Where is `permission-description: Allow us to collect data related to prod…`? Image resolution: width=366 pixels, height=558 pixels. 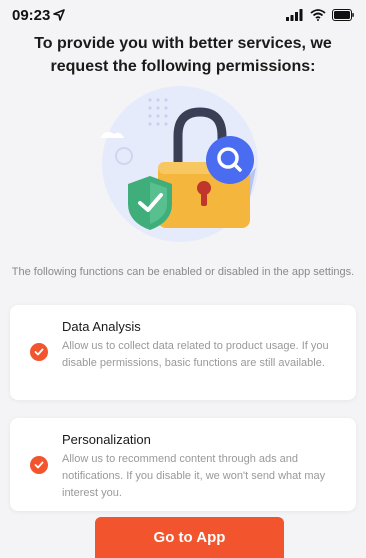 permission-description: Allow us to collect data related to prod… is located at coordinates (195, 354).